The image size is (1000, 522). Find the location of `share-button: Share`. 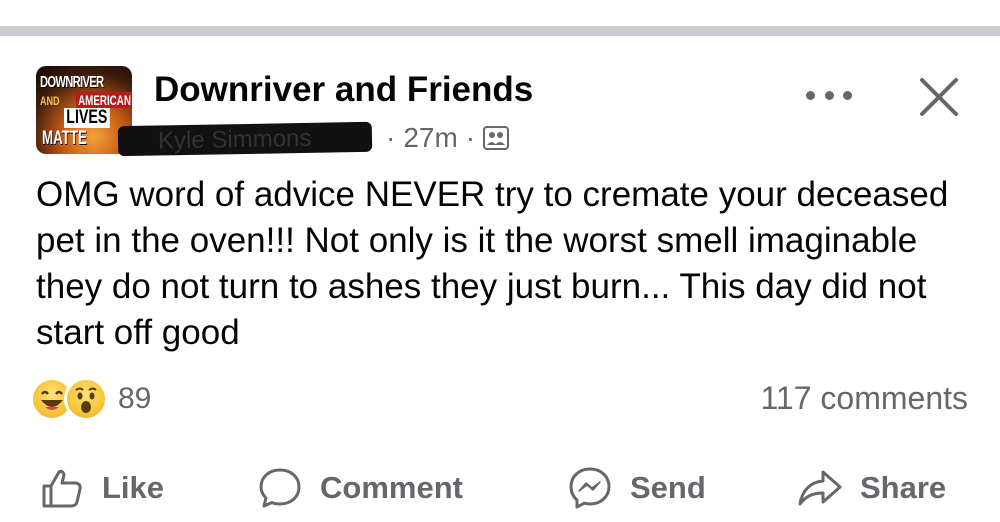

share-button: Share is located at coordinates (871, 488).